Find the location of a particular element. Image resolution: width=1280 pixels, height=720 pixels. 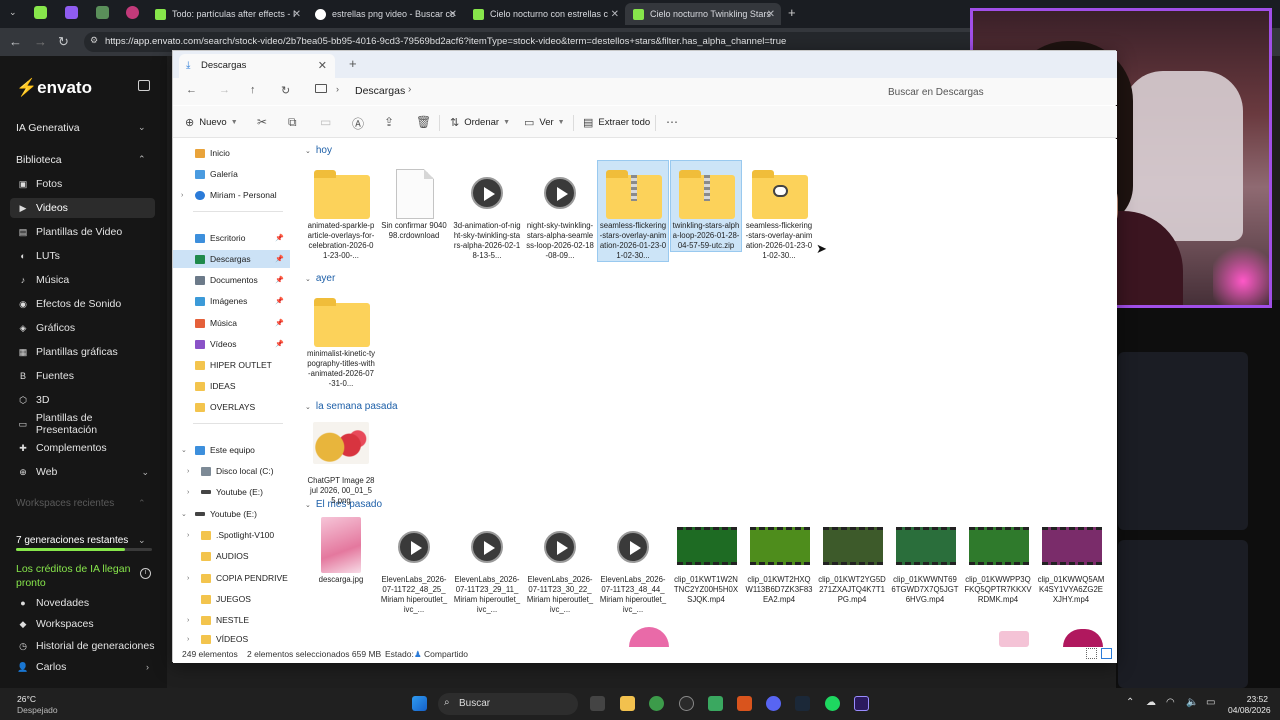

browser-tab-3: Cielo nocturno con estrellas c ✕ is located at coordinates (545, 14).